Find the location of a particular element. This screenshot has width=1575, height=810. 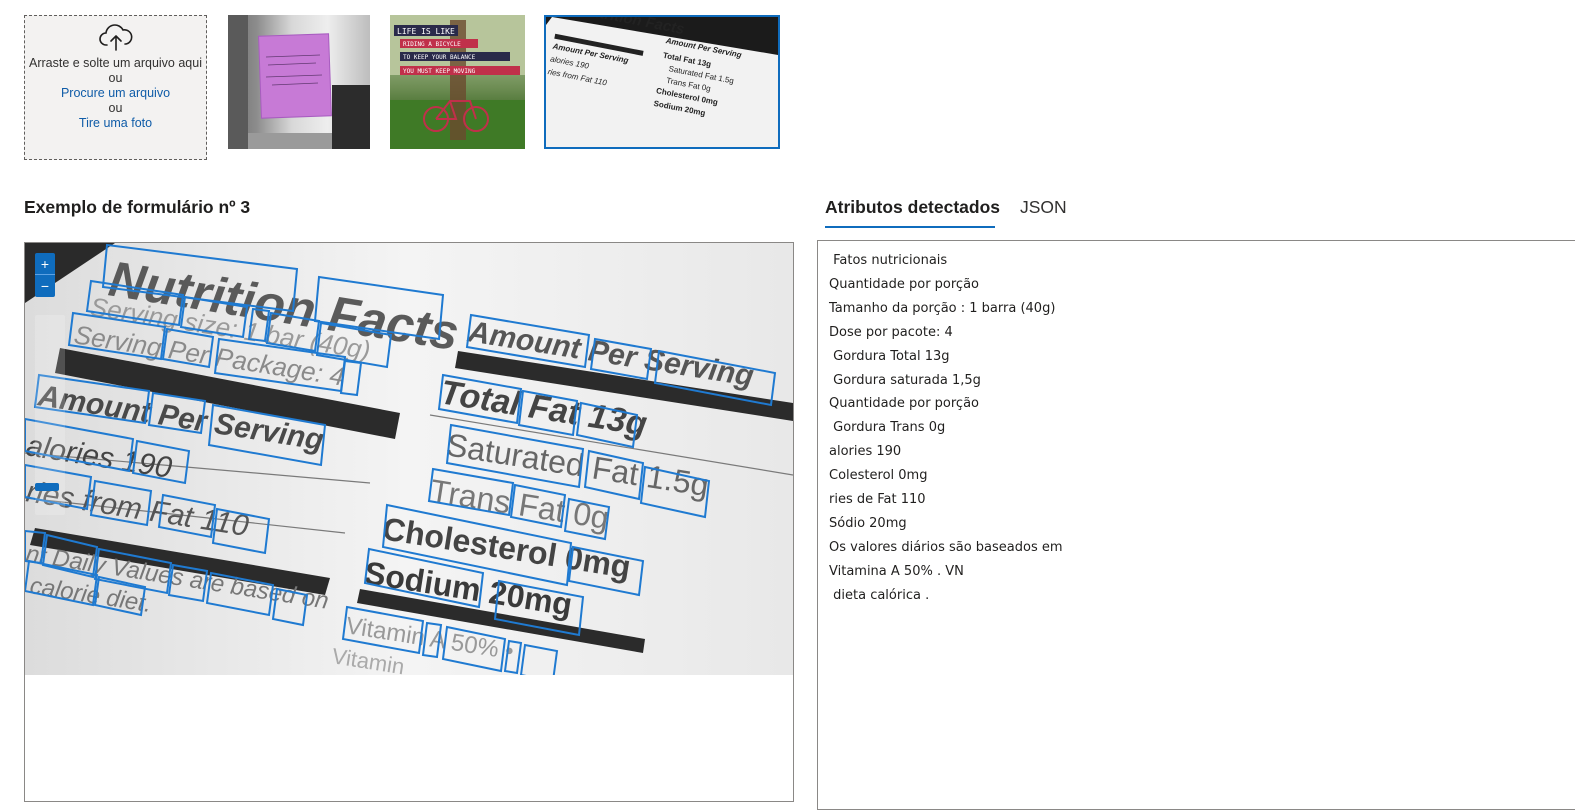

detected-attribute-line: Gordura saturada 1,5g is located at coordinates (905, 380).